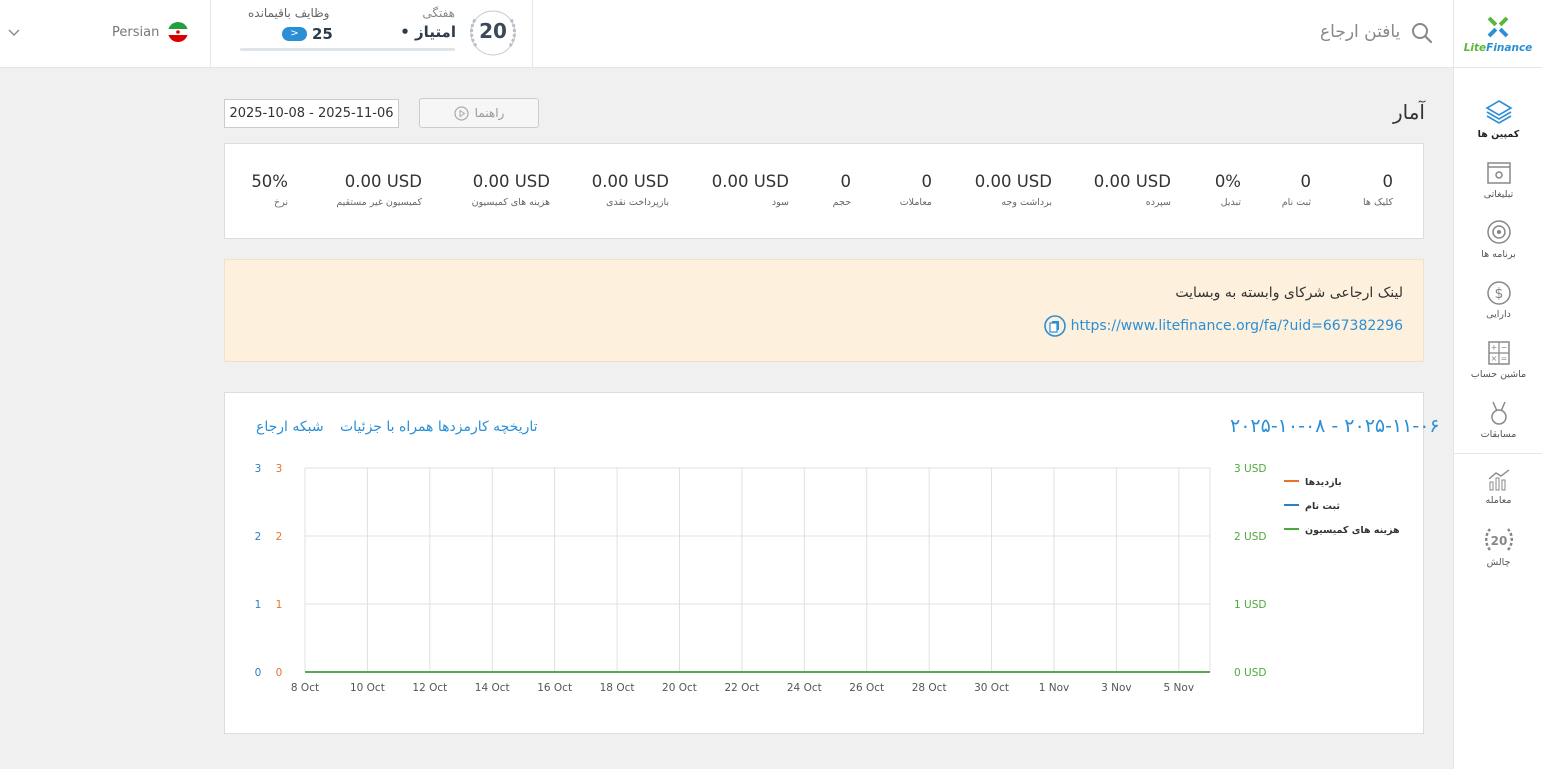 The height and width of the screenshot is (769, 1542). What do you see at coordinates (429, 688) in the screenshot?
I see `chart-x-tick-label: 12 Oct` at bounding box center [429, 688].